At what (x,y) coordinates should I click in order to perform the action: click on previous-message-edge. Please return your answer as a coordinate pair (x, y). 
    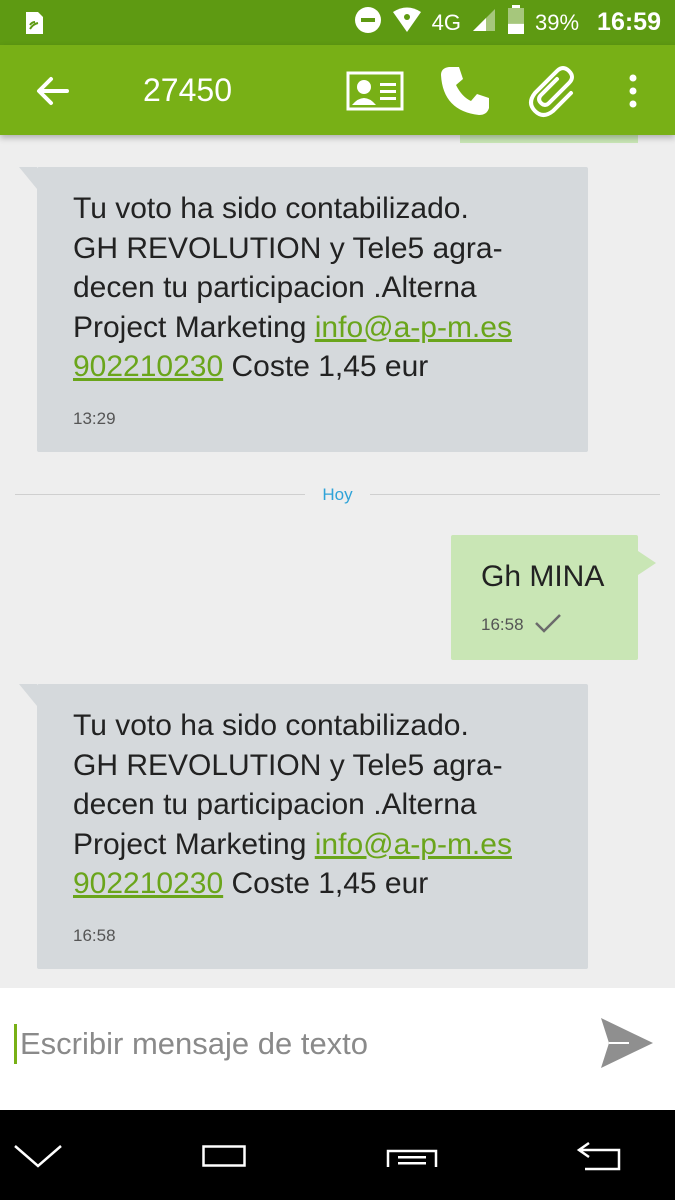
    Looking at the image, I should click on (549, 139).